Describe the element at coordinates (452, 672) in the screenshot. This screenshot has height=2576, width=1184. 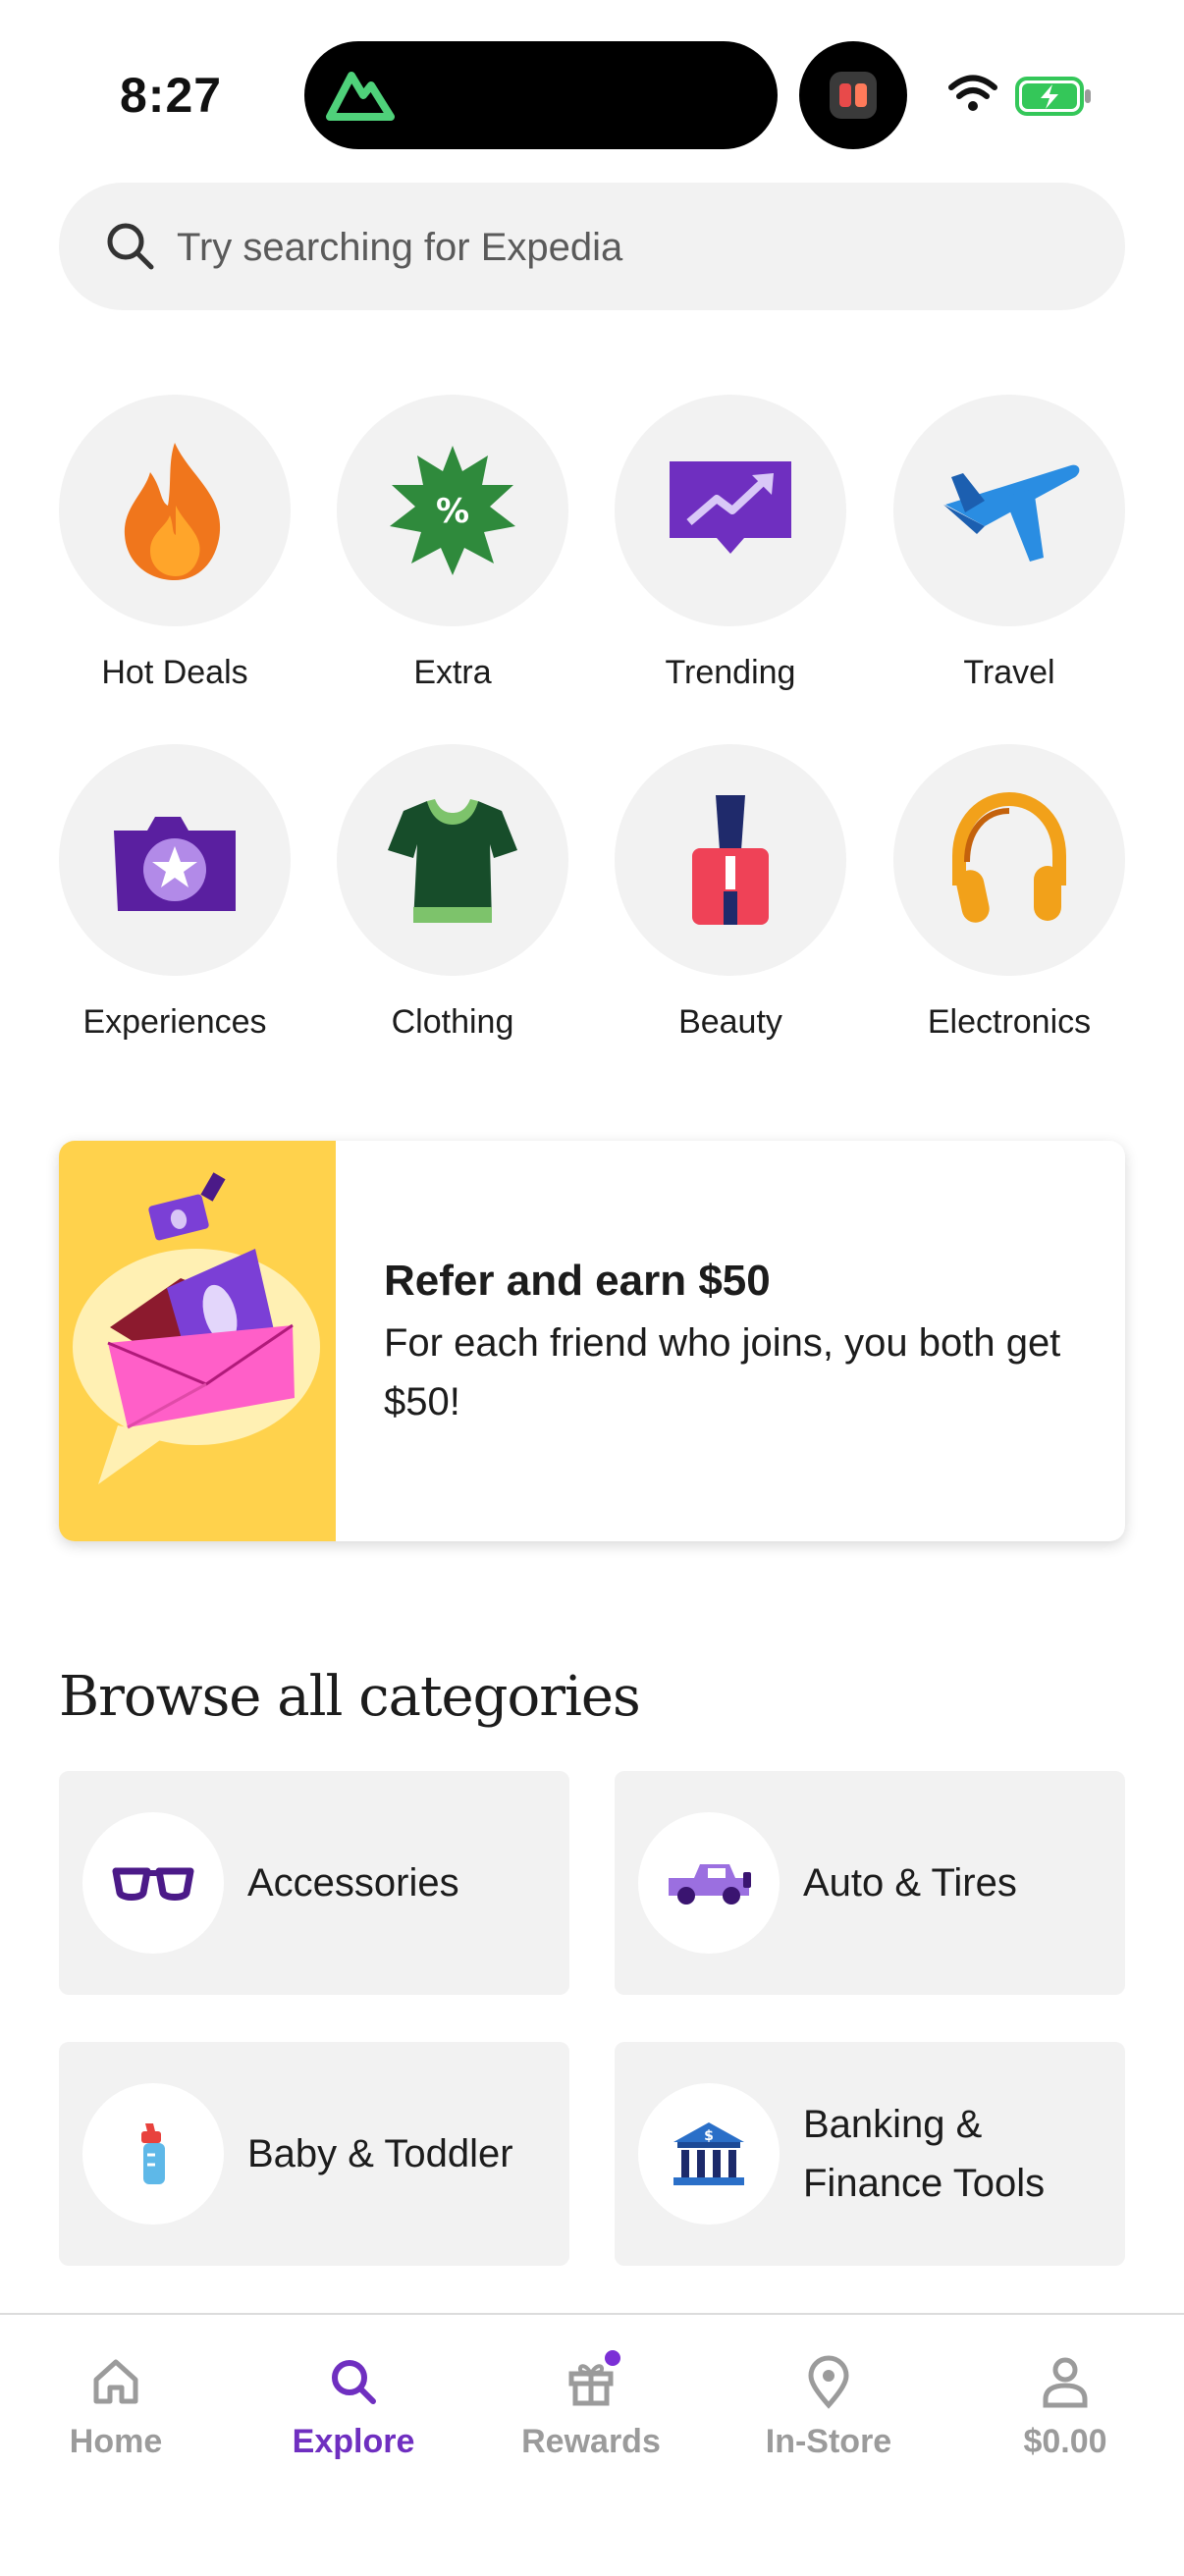
I see `category-label: Extra` at that location.